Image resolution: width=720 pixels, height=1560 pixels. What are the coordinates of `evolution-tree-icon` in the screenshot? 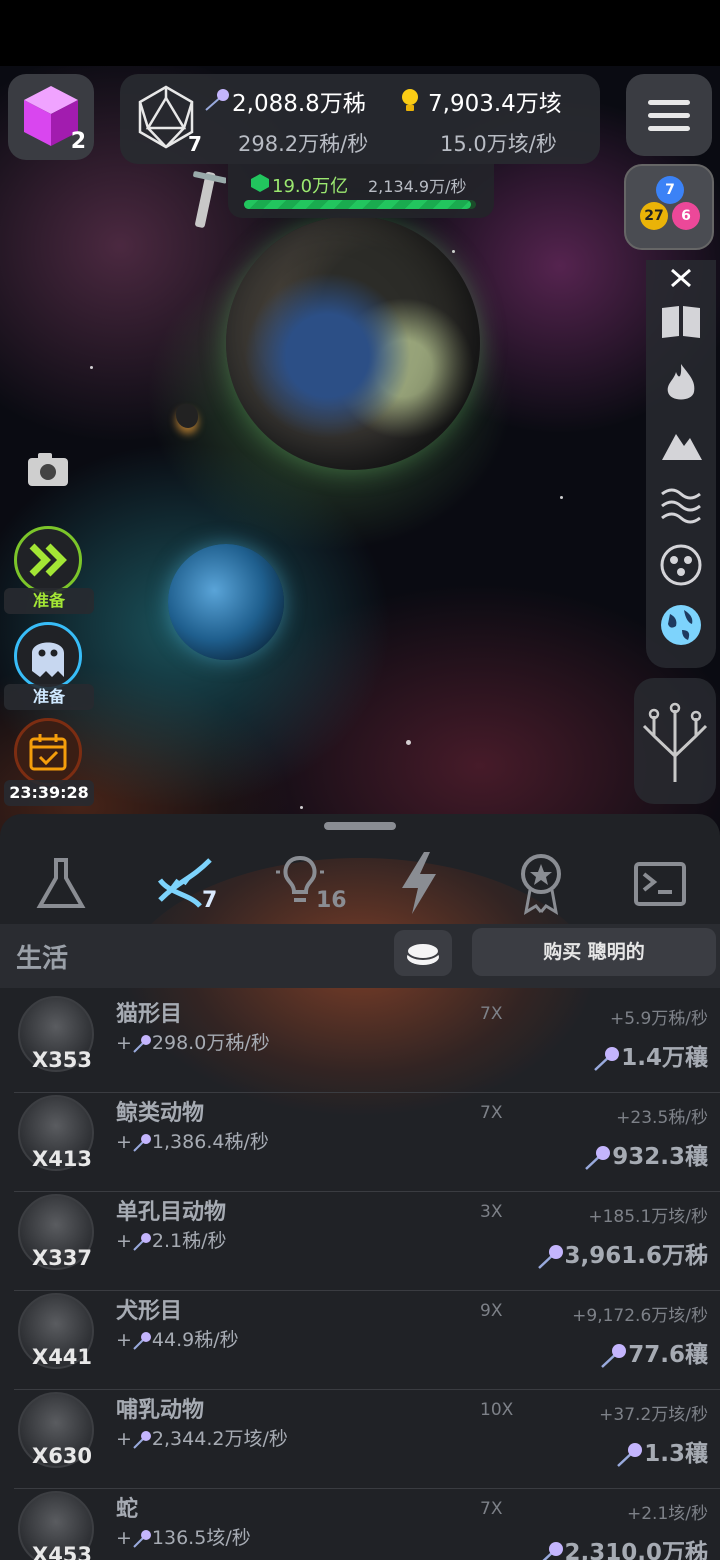 It's located at (675, 742).